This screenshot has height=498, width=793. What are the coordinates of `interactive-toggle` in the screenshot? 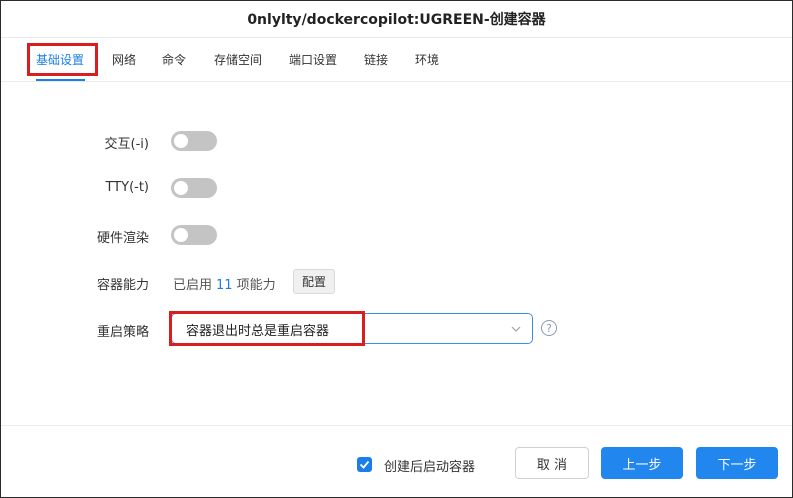 It's located at (194, 141).